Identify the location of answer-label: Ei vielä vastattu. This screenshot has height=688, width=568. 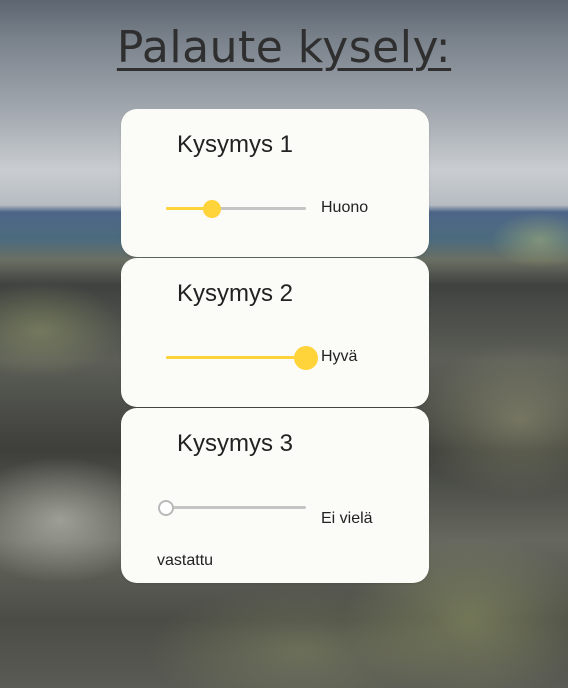
(265, 539).